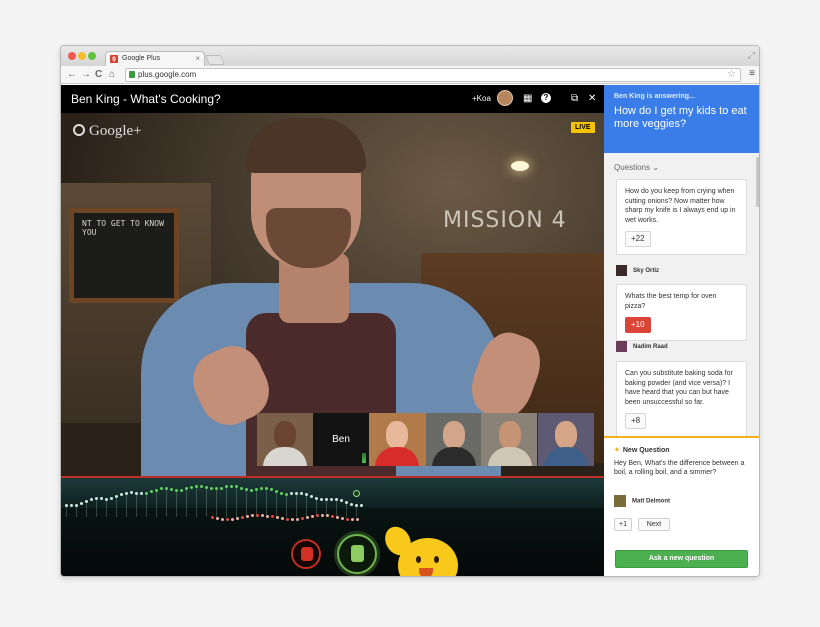  I want to click on google-plus-favicon-icon: g, so click(114, 59).